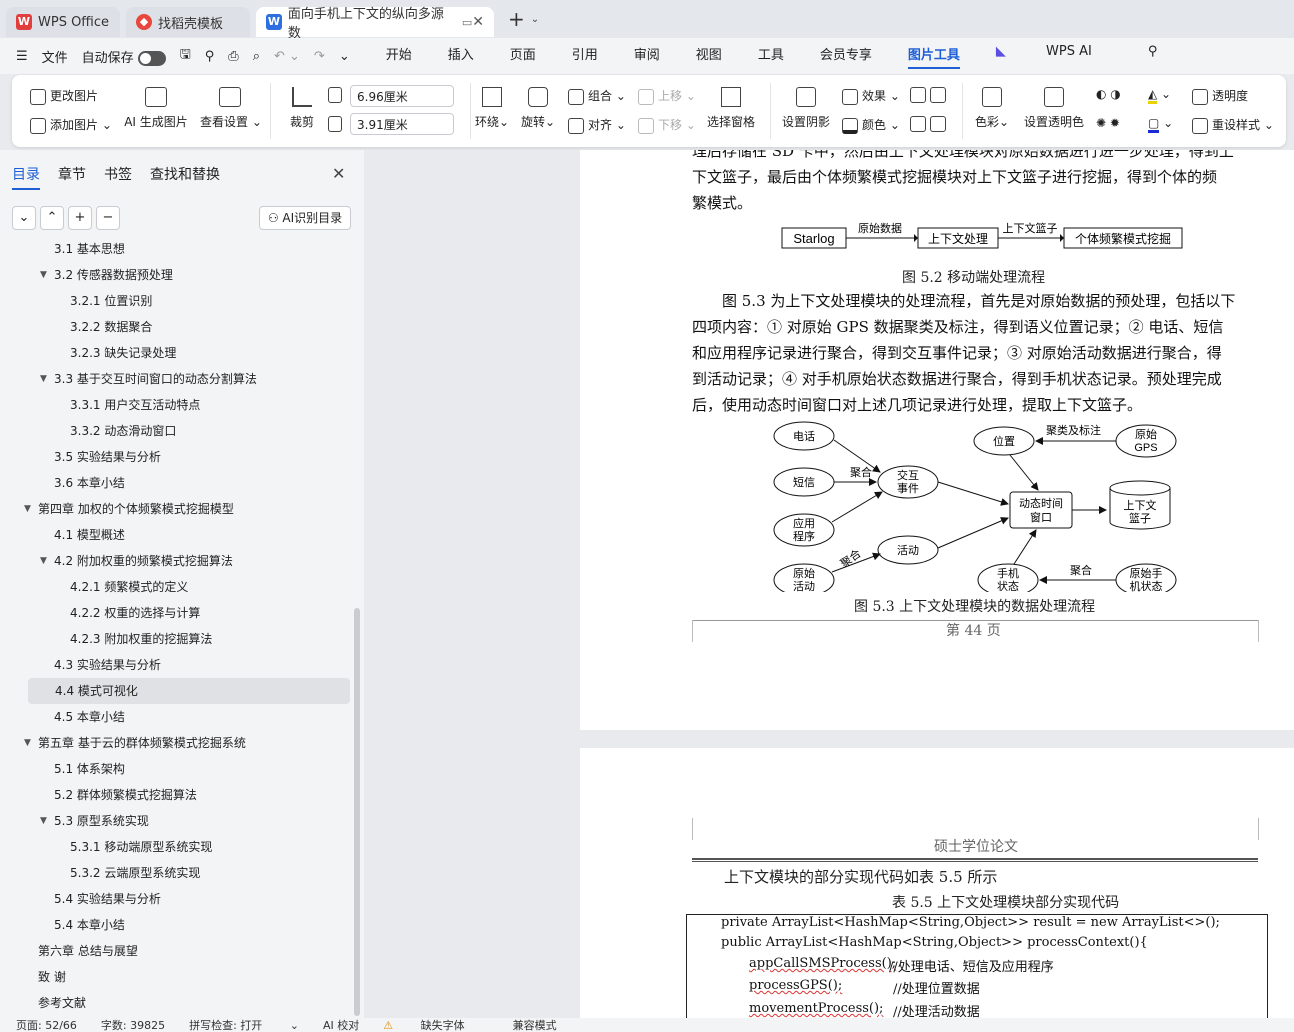 The height and width of the screenshot is (1032, 1294). I want to click on new-tab-icon: +, so click(516, 19).